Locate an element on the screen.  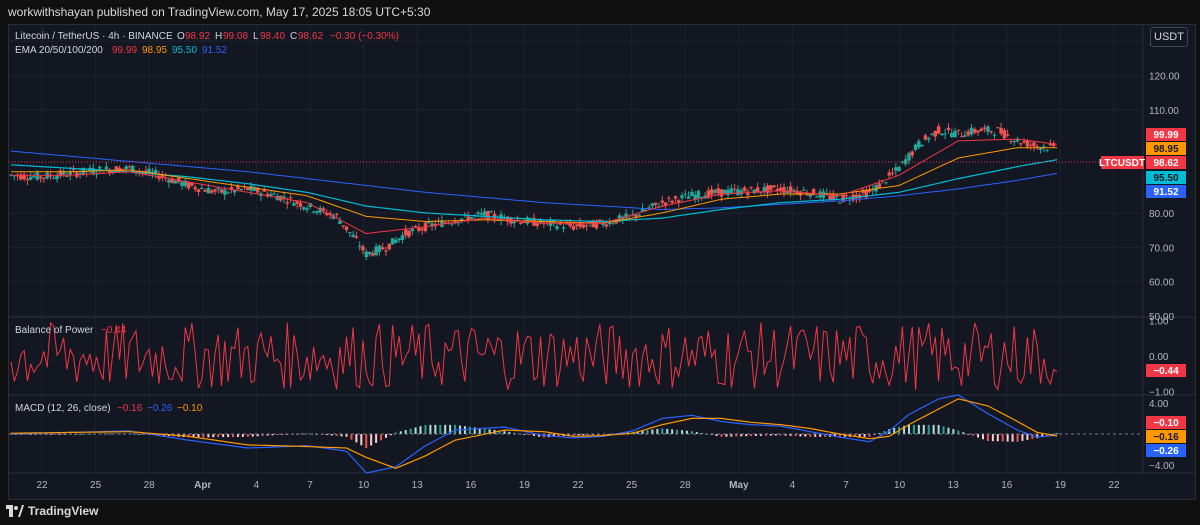
ema100-badge-text: 95.50 is located at coordinates (1165, 178).